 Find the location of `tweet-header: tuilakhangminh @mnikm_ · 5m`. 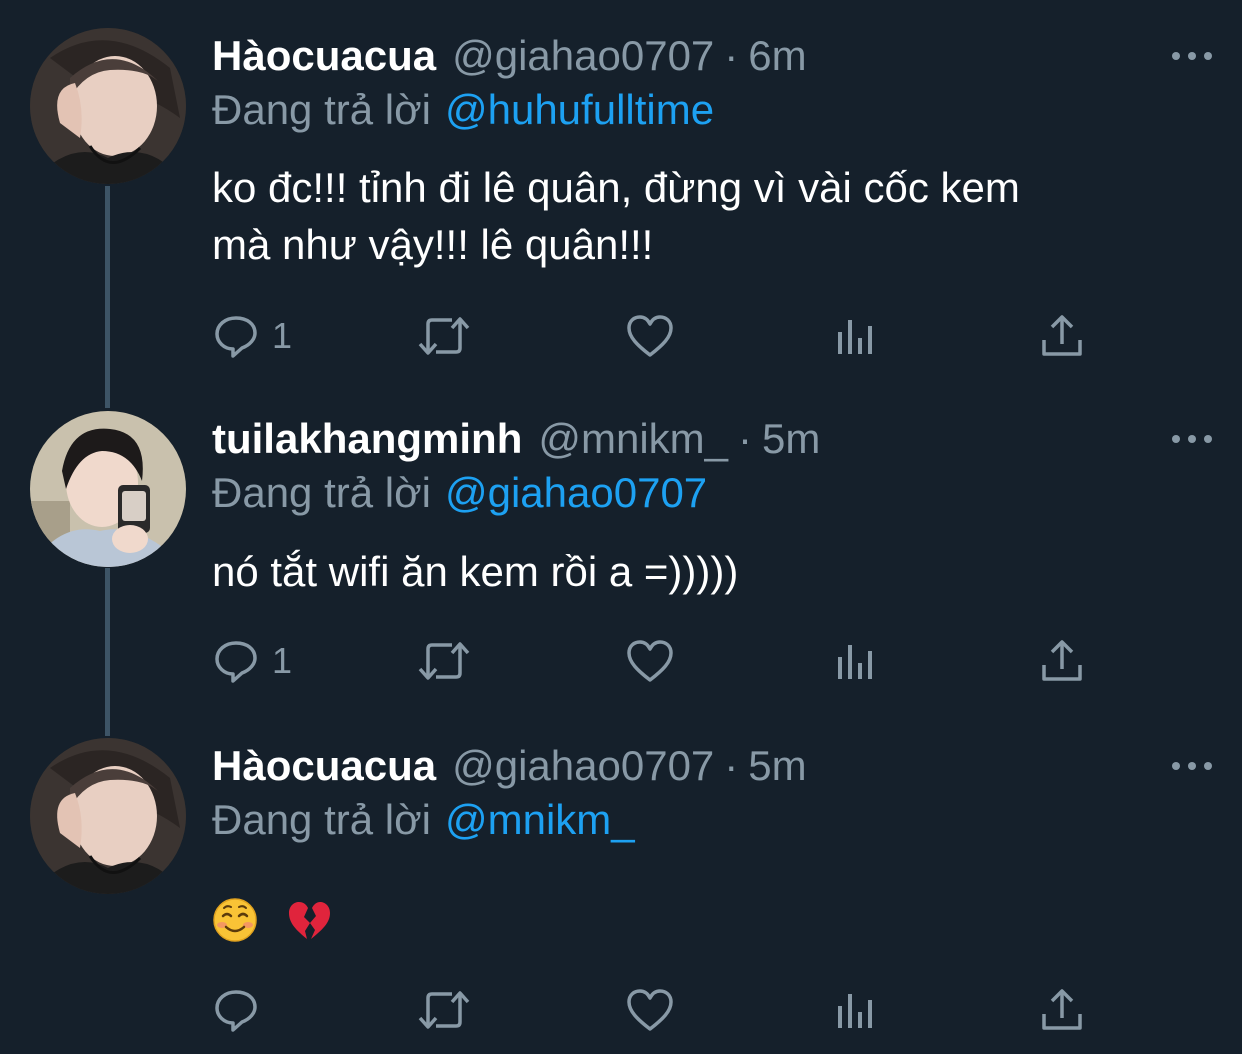

tweet-header: tuilakhangminh @mnikm_ · 5m is located at coordinates (516, 439).